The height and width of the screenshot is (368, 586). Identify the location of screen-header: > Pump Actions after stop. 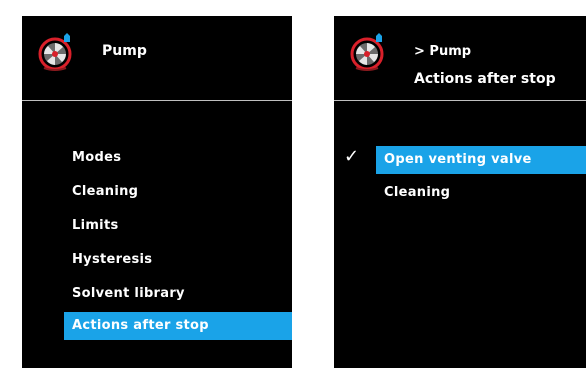
(460, 58).